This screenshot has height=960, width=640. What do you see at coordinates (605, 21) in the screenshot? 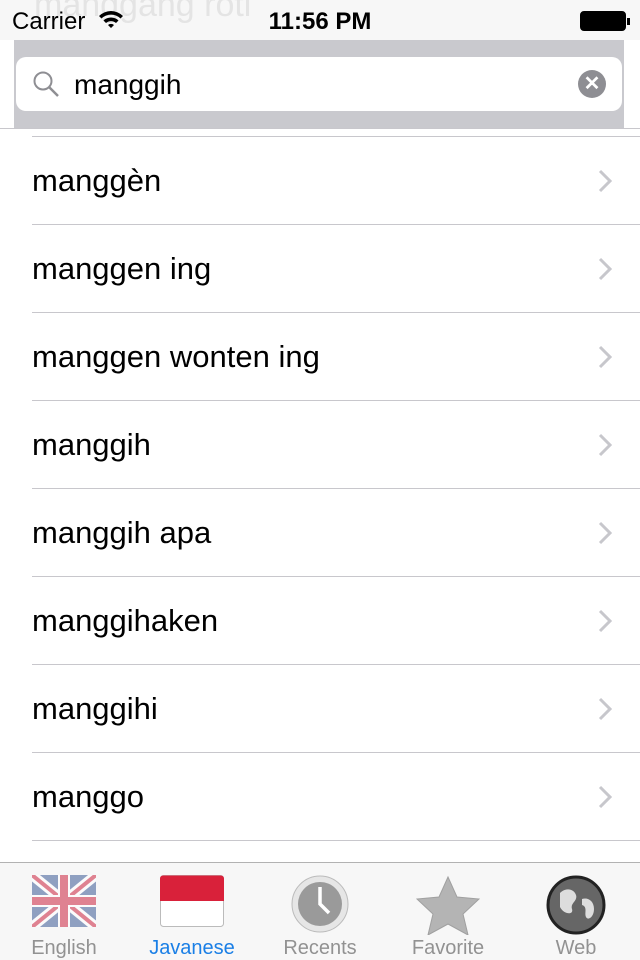
I see `battery-icon` at bounding box center [605, 21].